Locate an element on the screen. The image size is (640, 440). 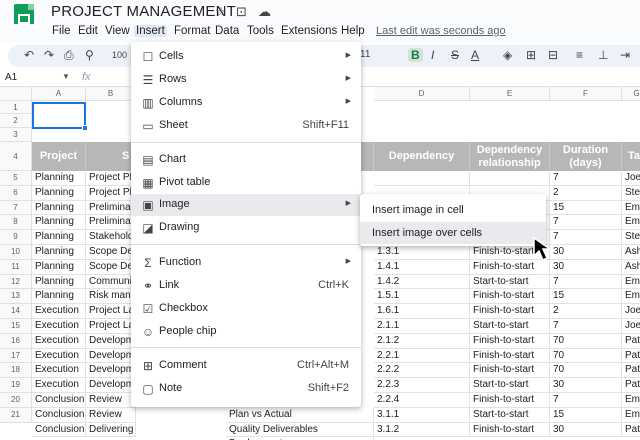
row-header-1: 1 is located at coordinates (16, 107).